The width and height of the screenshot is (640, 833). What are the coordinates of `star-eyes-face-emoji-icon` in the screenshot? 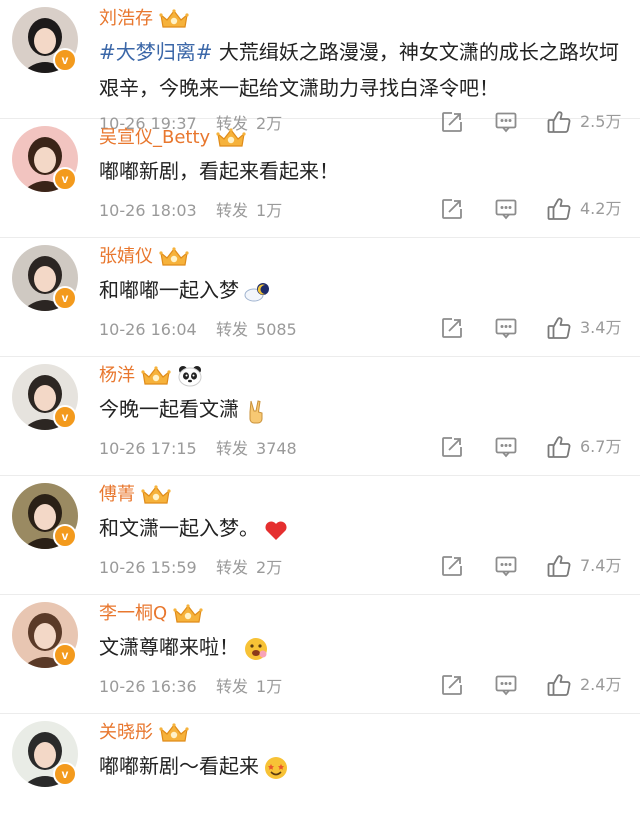 It's located at (276, 768).